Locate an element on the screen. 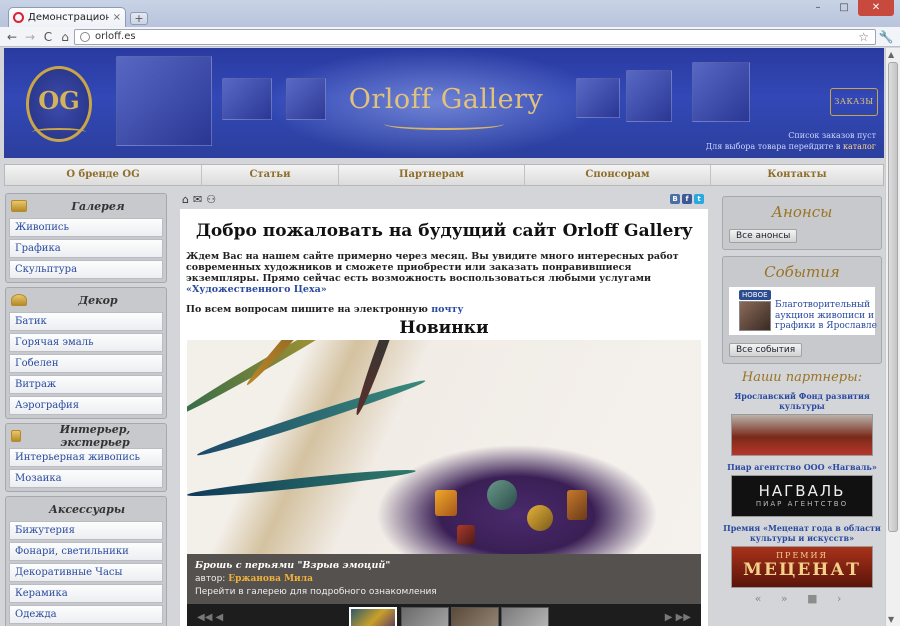  nav-sponsors: Спонсорам is located at coordinates (618, 175).